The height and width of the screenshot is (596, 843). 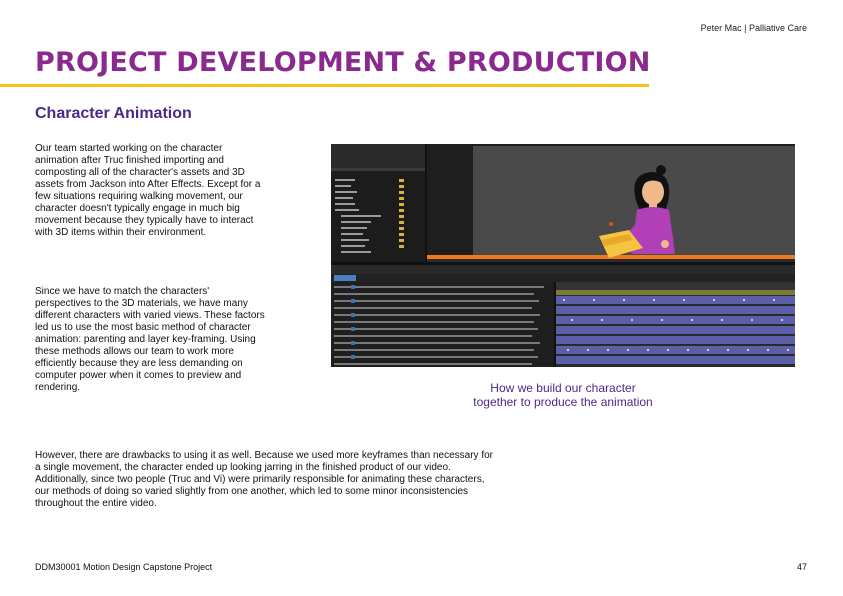 What do you see at coordinates (324, 85) in the screenshot?
I see `title-underline` at bounding box center [324, 85].